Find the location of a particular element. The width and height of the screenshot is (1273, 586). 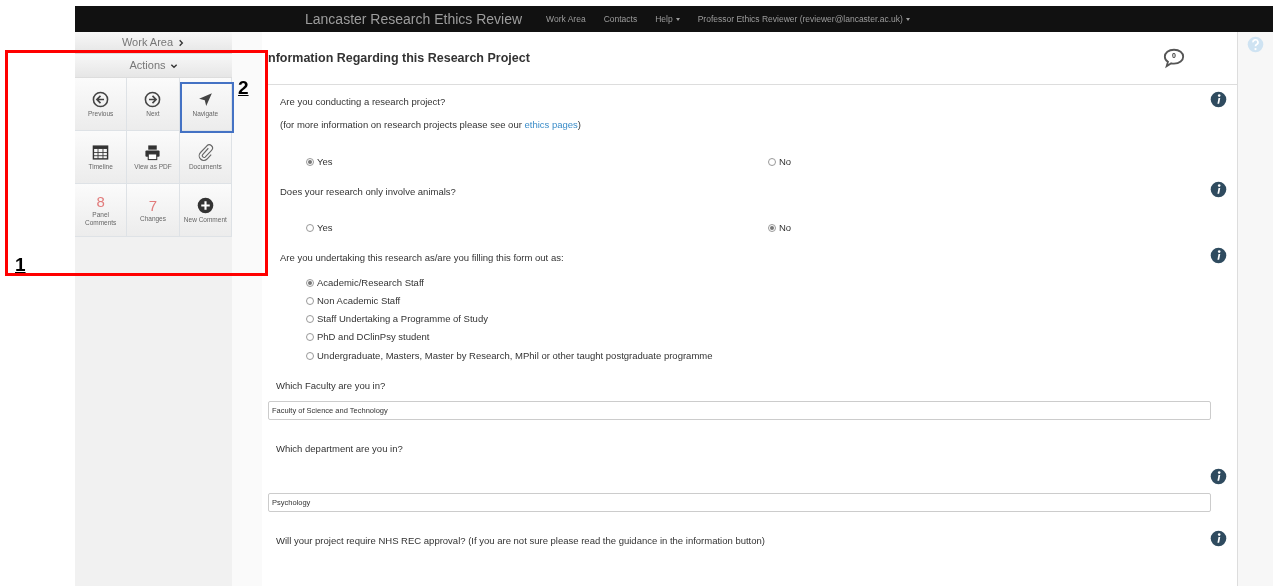

comment-bubble-icon is located at coordinates (1174, 58).